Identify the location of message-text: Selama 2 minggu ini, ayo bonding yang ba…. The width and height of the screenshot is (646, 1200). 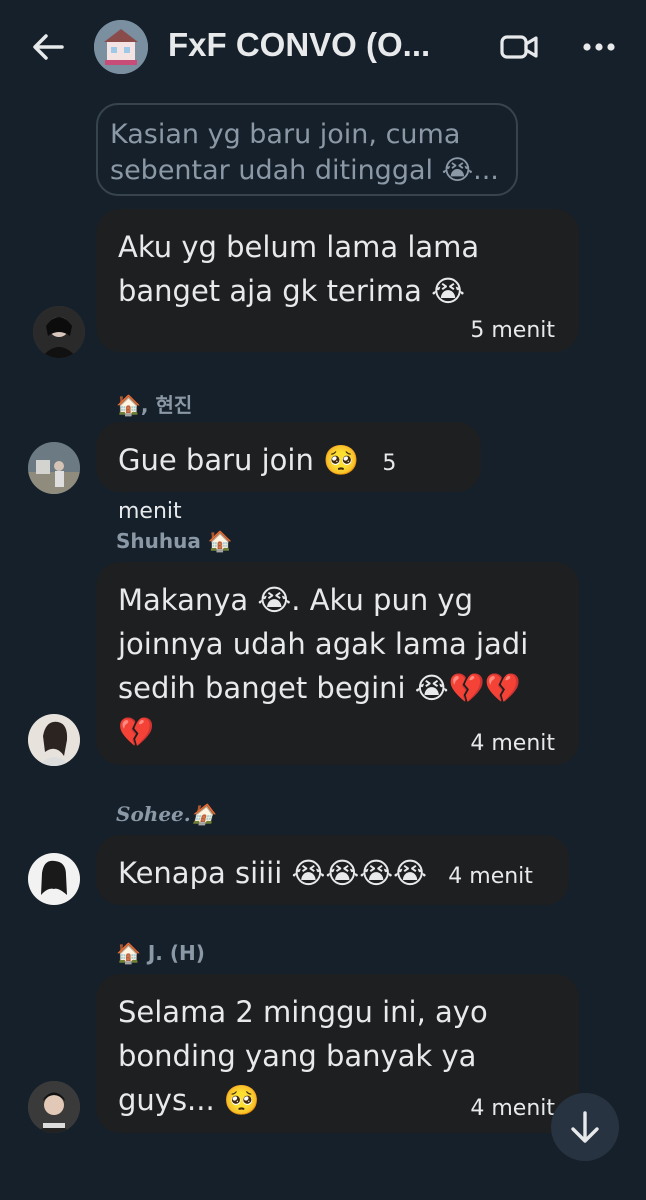
(303, 1056).